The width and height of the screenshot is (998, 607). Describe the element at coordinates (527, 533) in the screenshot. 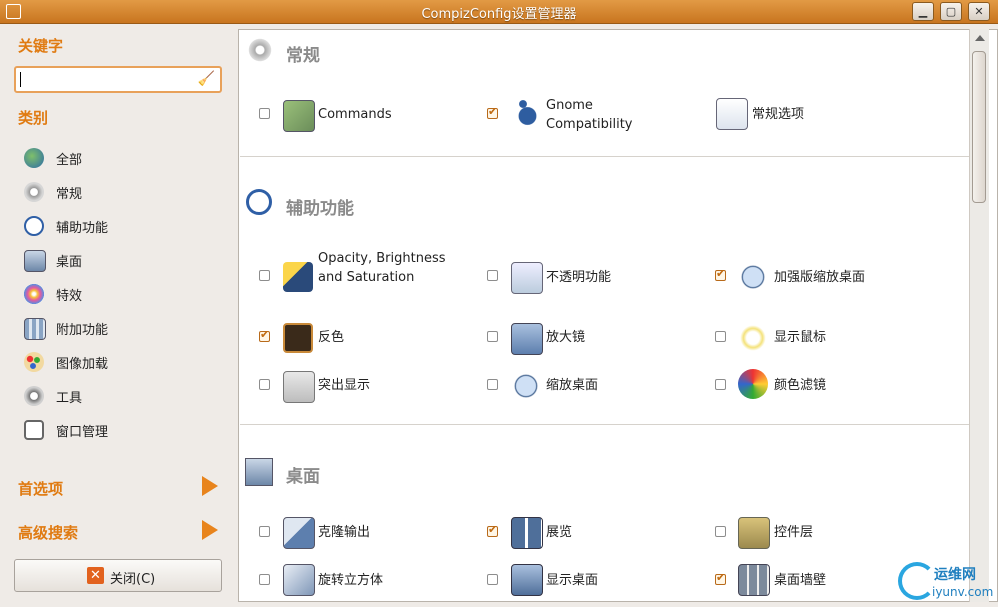

I see `expo-icon` at that location.